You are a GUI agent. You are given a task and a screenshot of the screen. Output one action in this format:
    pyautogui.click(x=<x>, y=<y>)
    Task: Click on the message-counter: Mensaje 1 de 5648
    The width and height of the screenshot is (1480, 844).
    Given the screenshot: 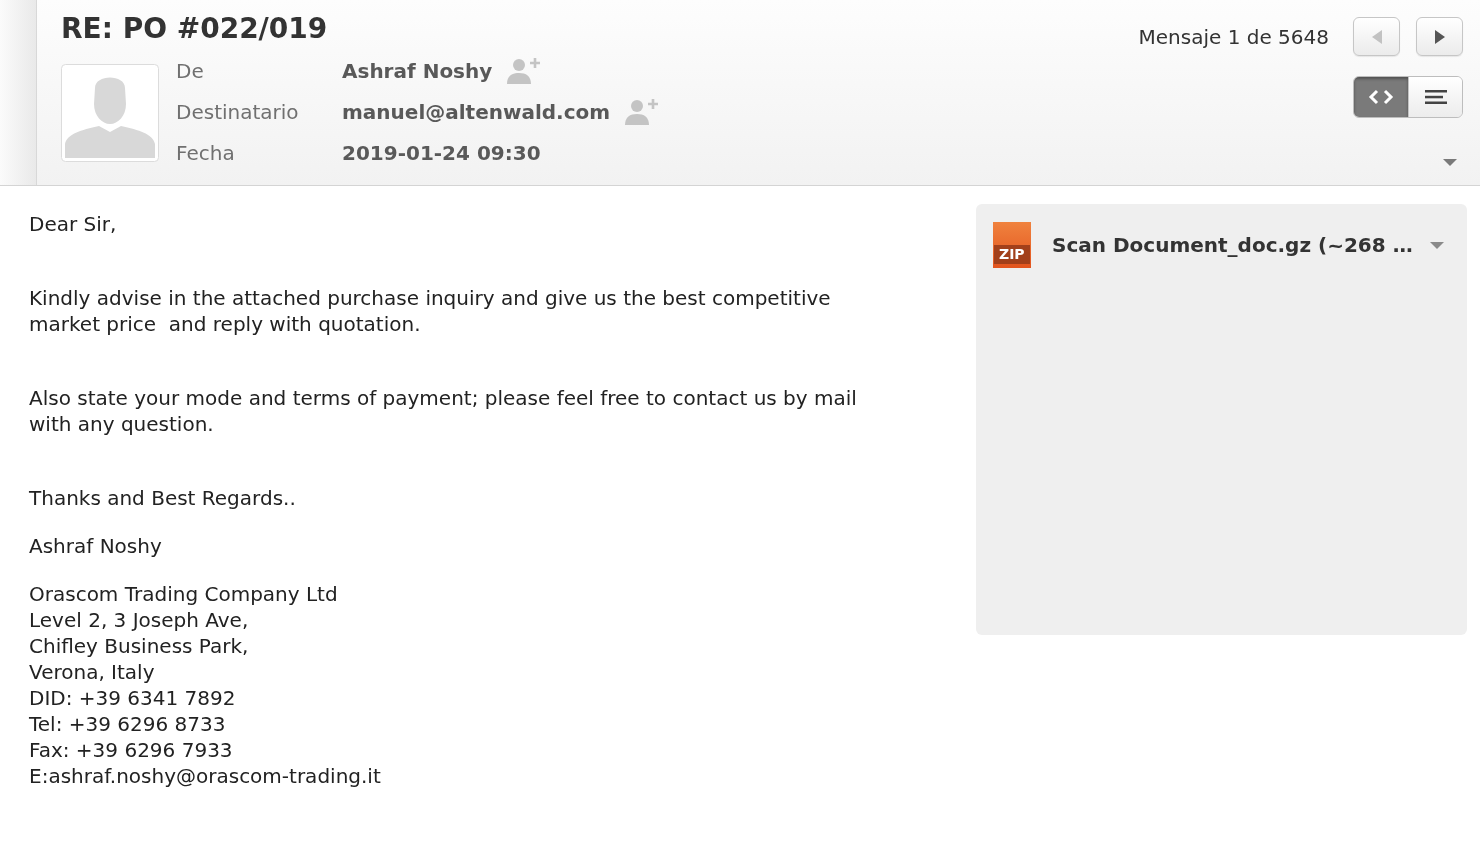 What is the action you would take?
    pyautogui.click(x=1233, y=36)
    